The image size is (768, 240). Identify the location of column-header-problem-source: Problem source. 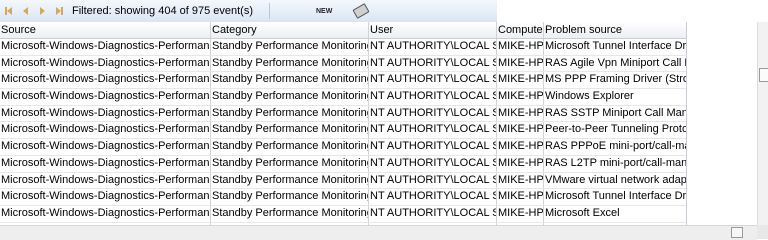
(615, 30).